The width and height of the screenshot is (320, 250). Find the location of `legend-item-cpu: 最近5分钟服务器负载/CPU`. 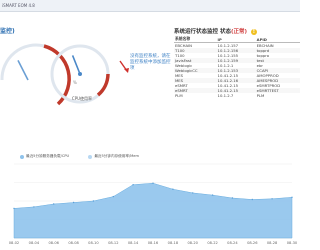

legend-item-cpu: 最近5分钟服务器负载/CPU is located at coordinates (44, 156).